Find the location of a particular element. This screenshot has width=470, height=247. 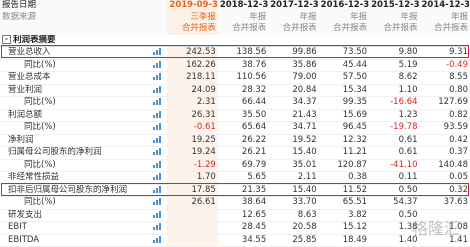

row-label: 研发支出 is located at coordinates (76, 215).